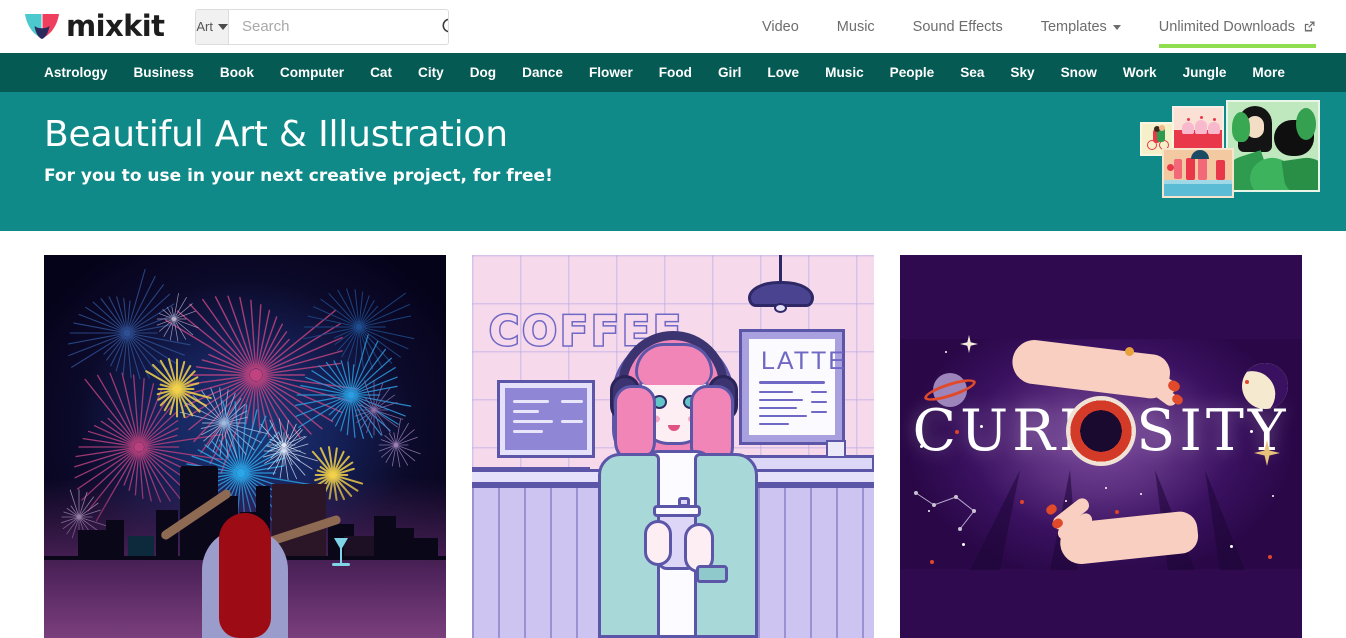  Describe the element at coordinates (1198, 128) in the screenshot. I see `thumb-cupcakes` at that location.